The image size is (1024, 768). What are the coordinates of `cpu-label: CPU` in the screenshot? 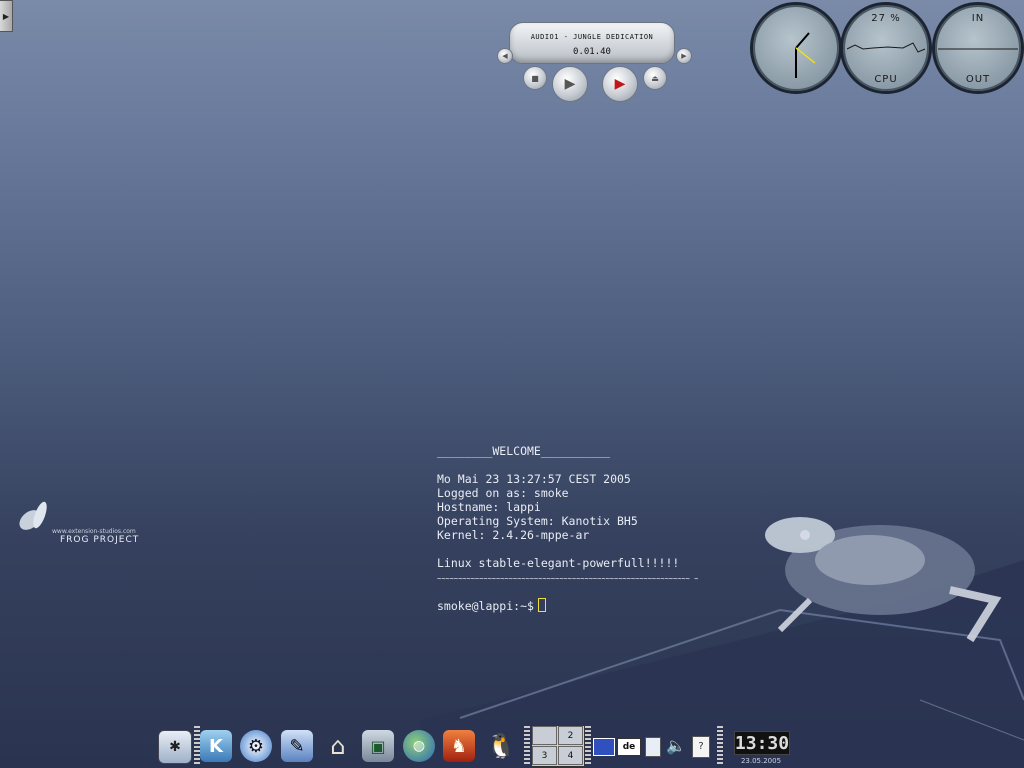 It's located at (886, 79).